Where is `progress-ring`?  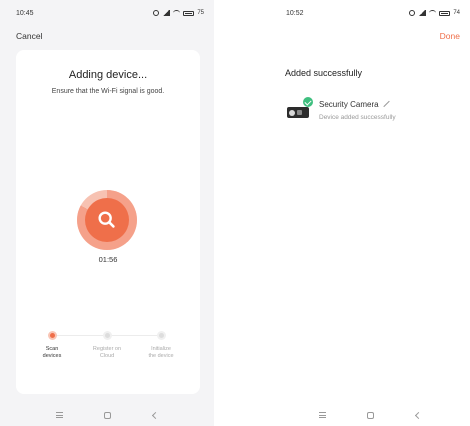 progress-ring is located at coordinates (107, 220).